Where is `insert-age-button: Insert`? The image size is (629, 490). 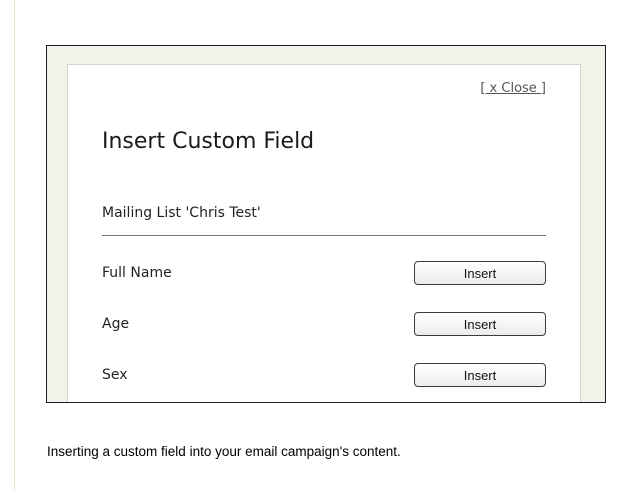
insert-age-button: Insert is located at coordinates (480, 324).